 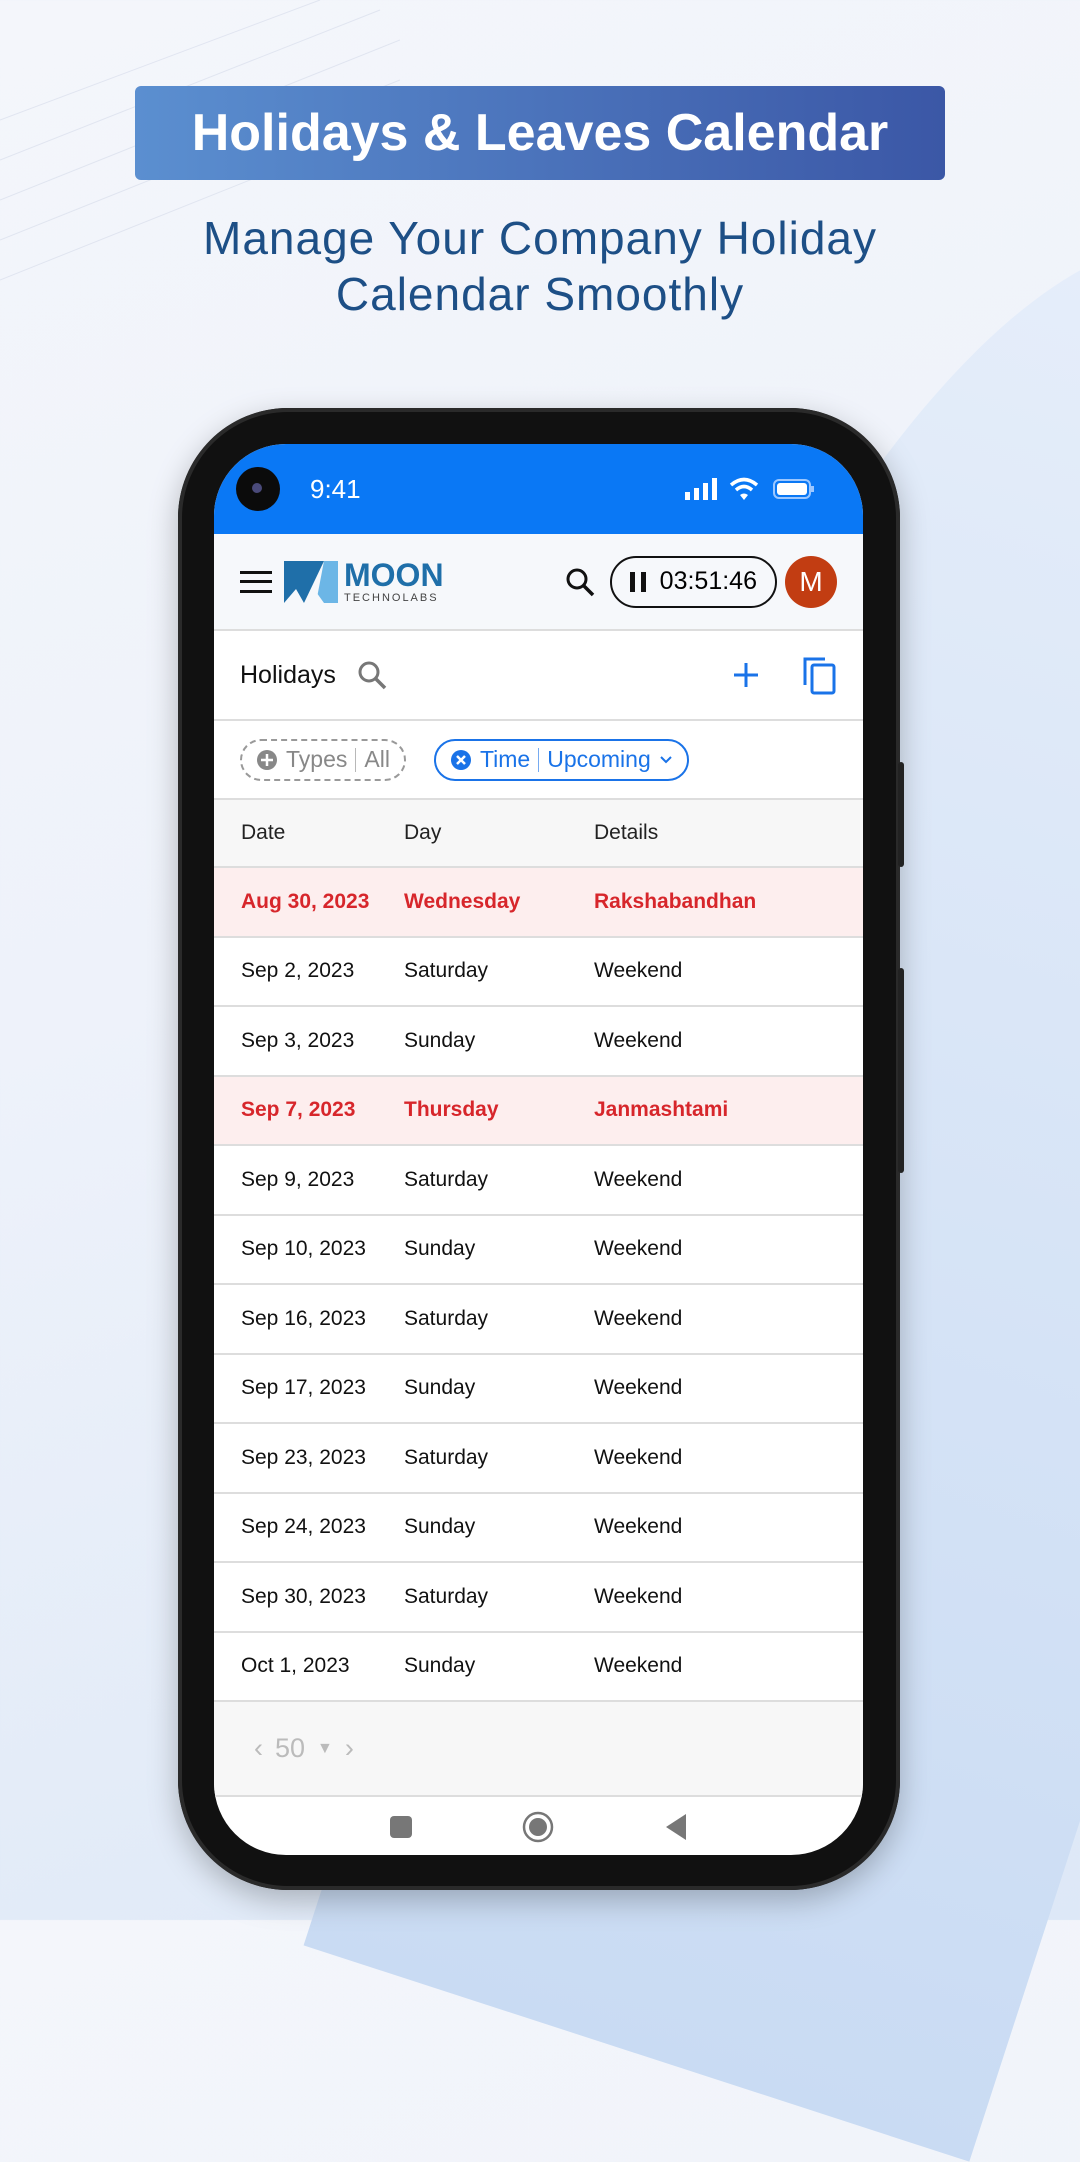 What do you see at coordinates (538, 903) in the screenshot?
I see `holiday-row: Aug 30, 2023 Wednesday Rakshabandhan` at bounding box center [538, 903].